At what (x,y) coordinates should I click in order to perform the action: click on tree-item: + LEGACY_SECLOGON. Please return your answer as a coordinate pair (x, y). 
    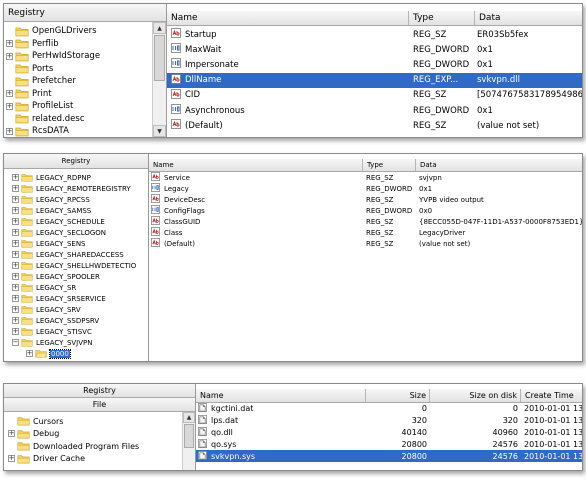
    Looking at the image, I should click on (80, 232).